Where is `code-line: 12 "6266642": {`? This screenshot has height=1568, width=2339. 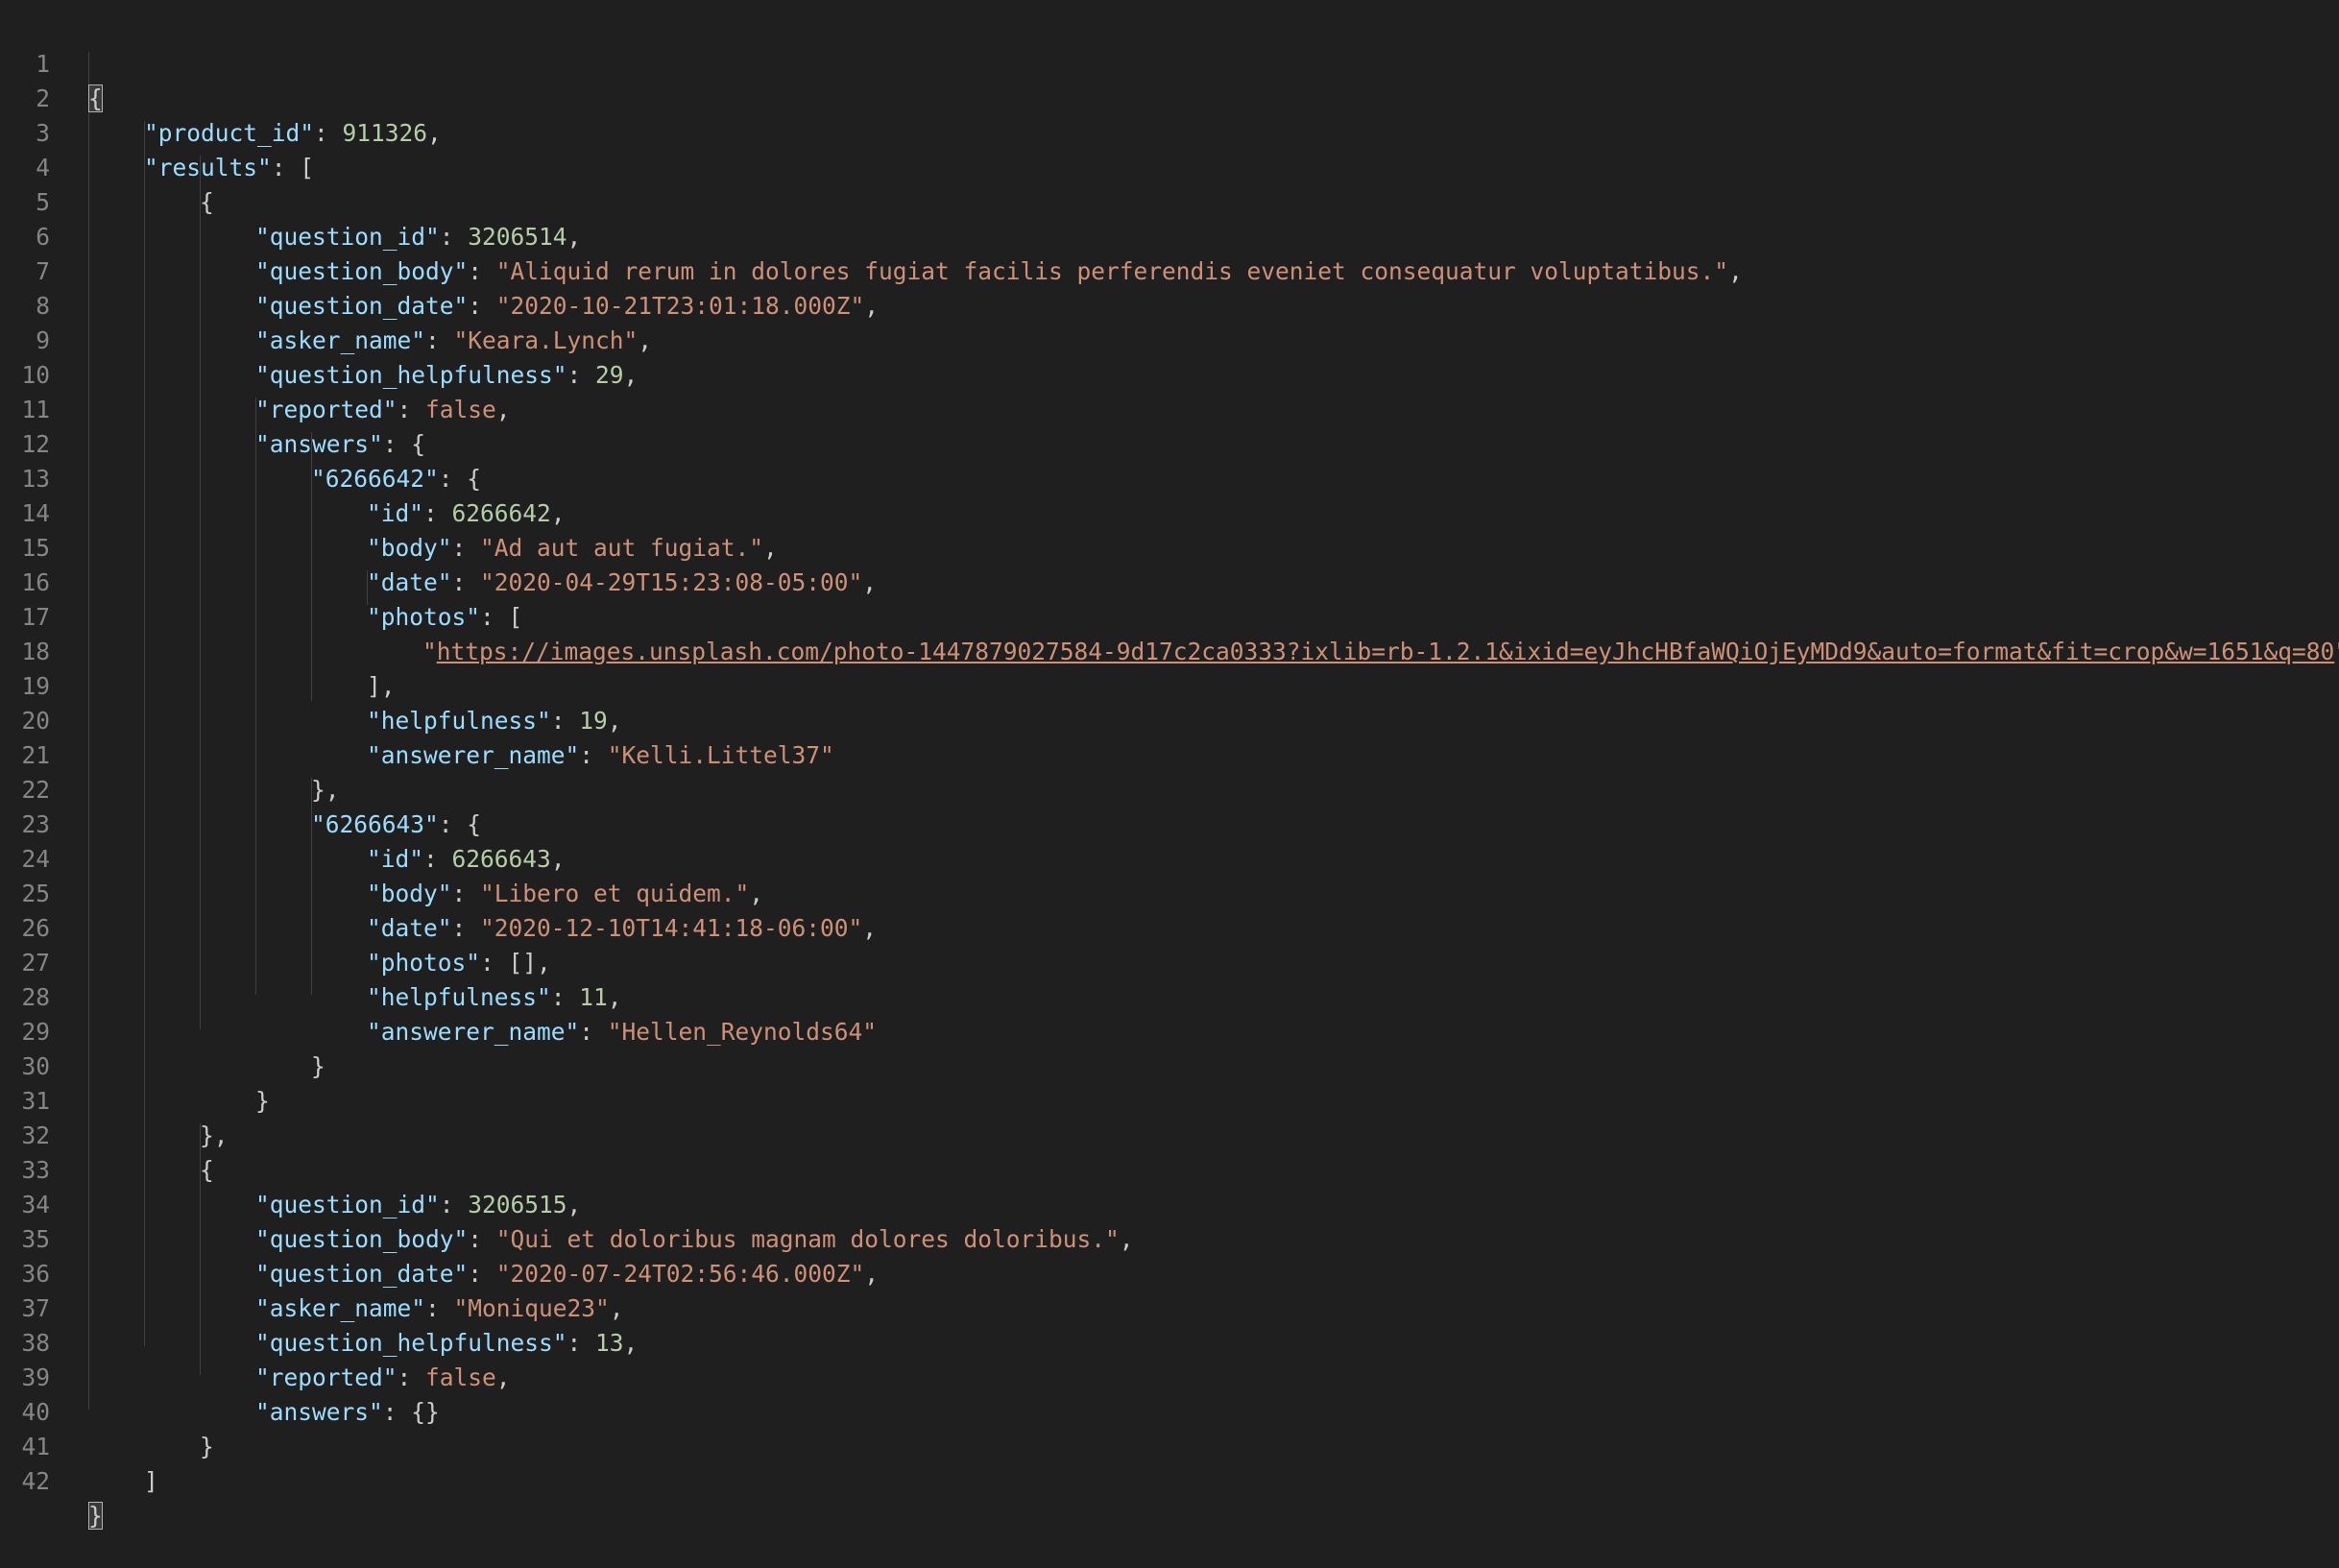 code-line: 12 "6266642": { is located at coordinates (240, 443).